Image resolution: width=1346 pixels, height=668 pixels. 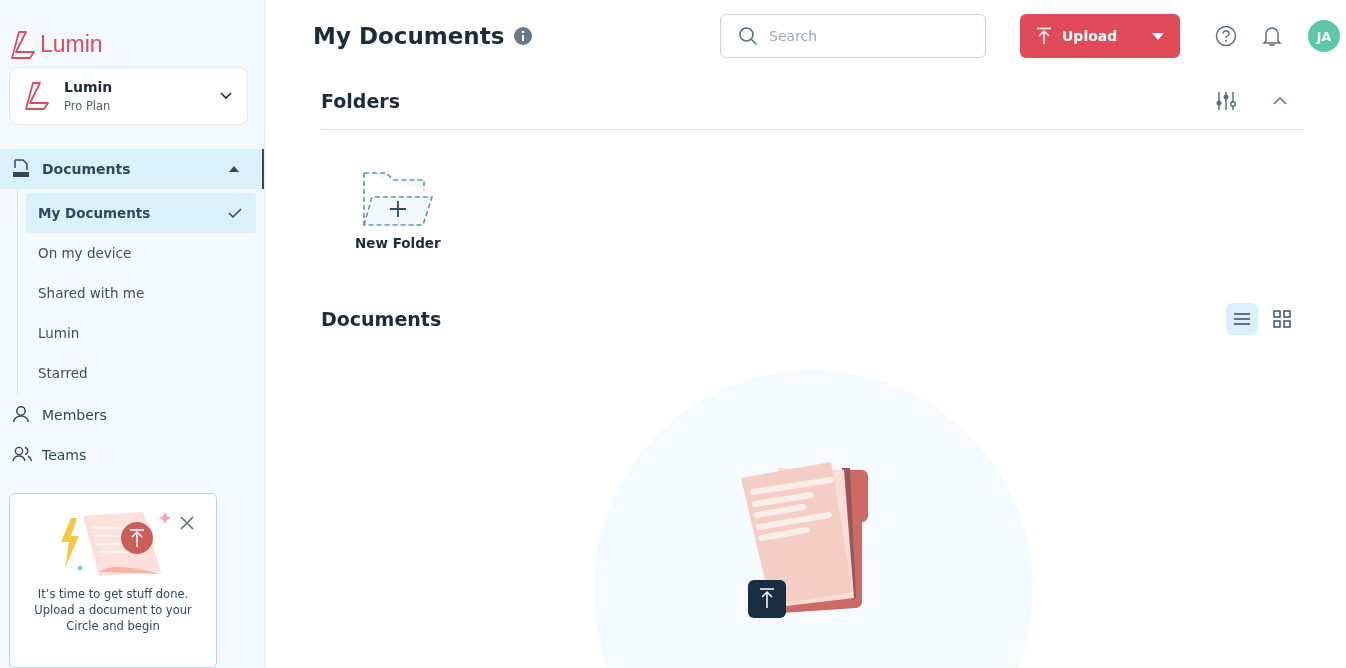 I want to click on upload-button: Upload, so click(x=1100, y=36).